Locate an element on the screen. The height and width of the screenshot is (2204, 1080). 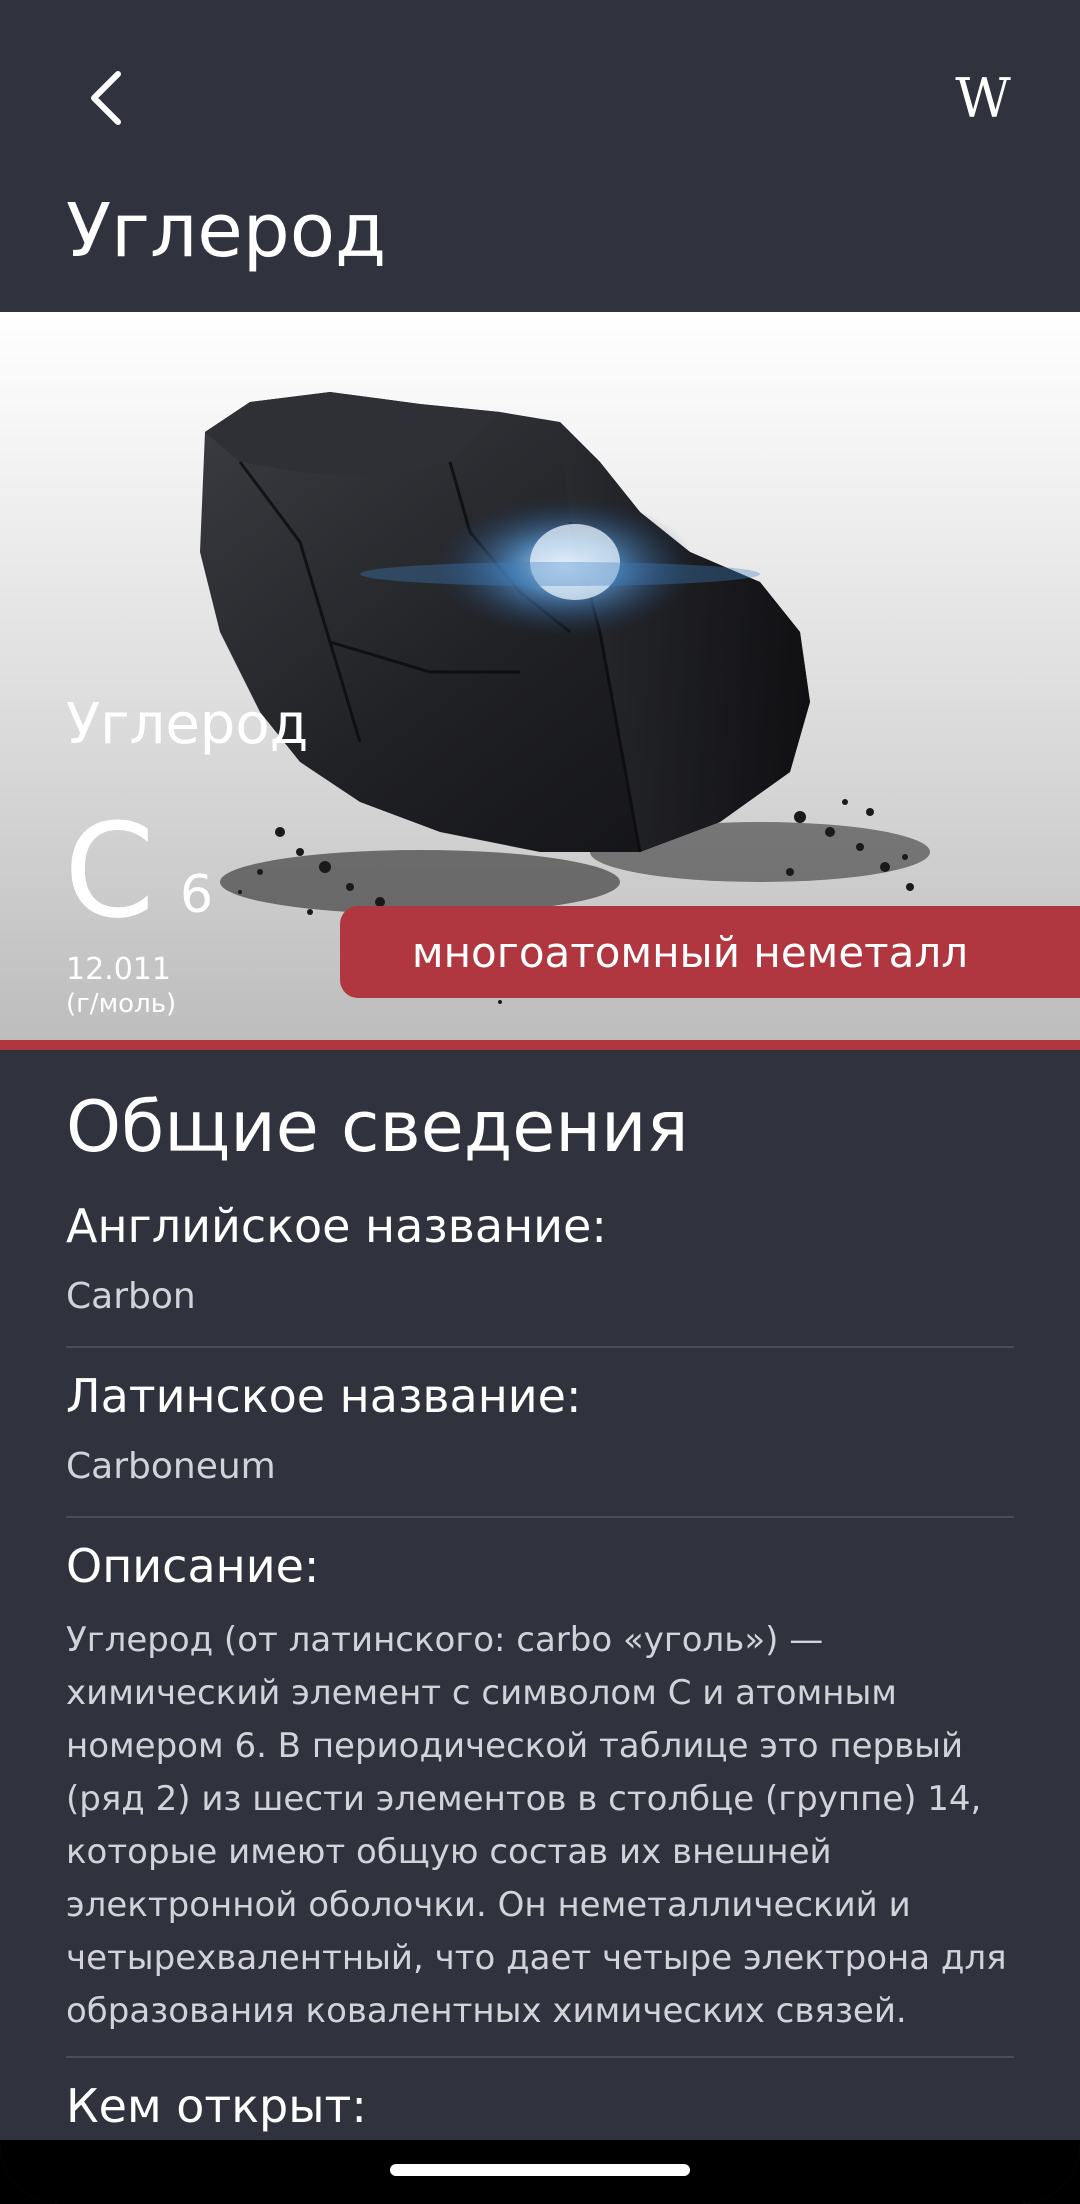
section-title: Общие сведения is located at coordinates (377, 1127).